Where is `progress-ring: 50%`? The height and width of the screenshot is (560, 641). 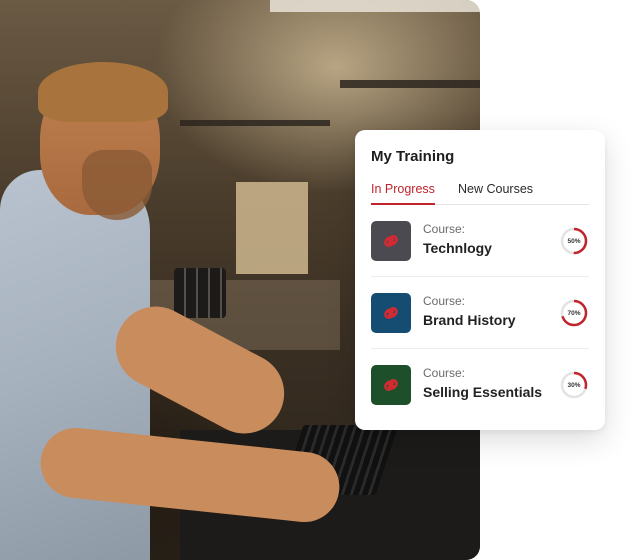 progress-ring: 50% is located at coordinates (574, 241).